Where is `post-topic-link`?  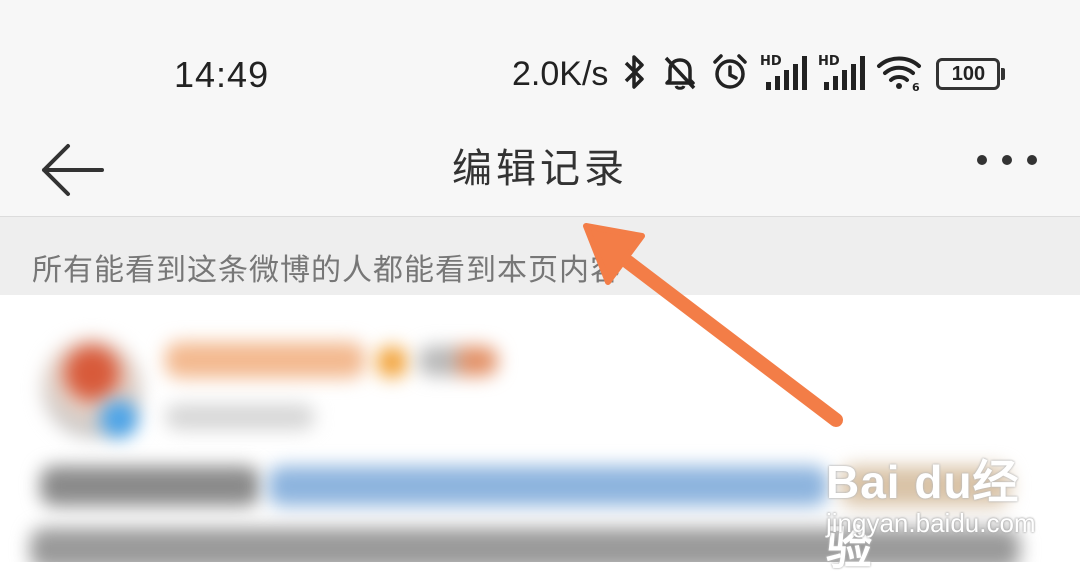
post-topic-link is located at coordinates (548, 486).